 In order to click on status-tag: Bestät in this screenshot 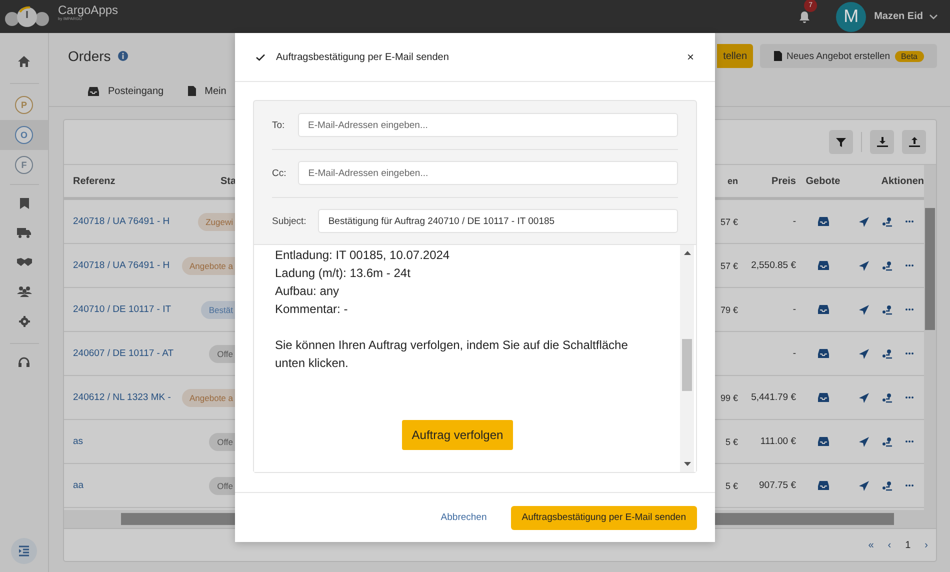, I will do `click(218, 309)`.